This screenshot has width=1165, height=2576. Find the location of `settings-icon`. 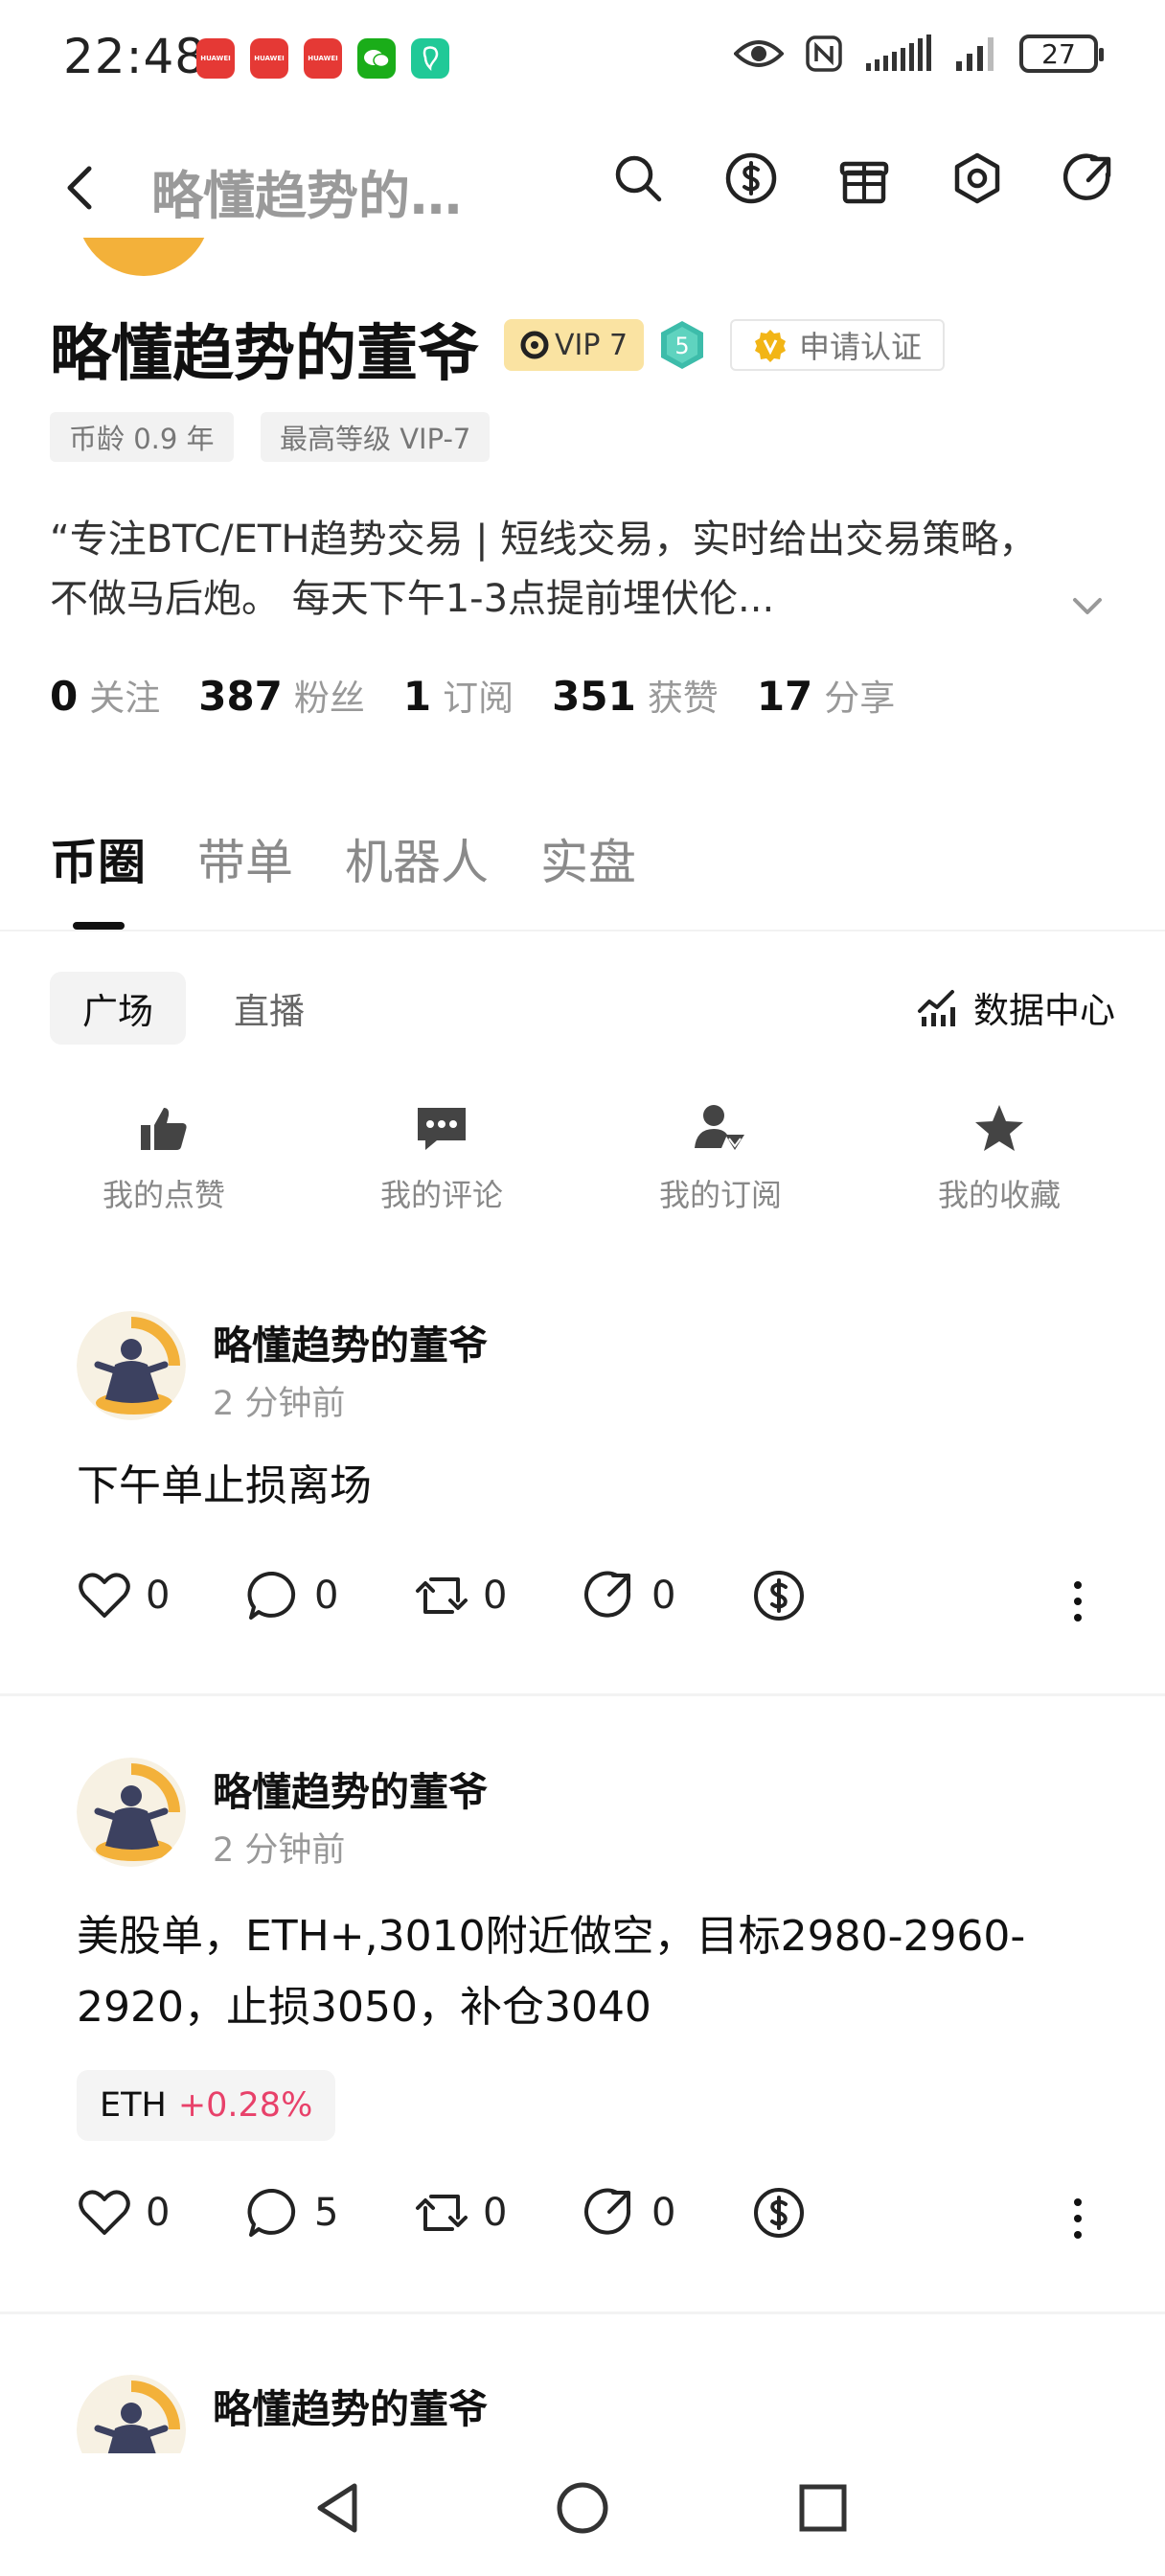

settings-icon is located at coordinates (977, 178).